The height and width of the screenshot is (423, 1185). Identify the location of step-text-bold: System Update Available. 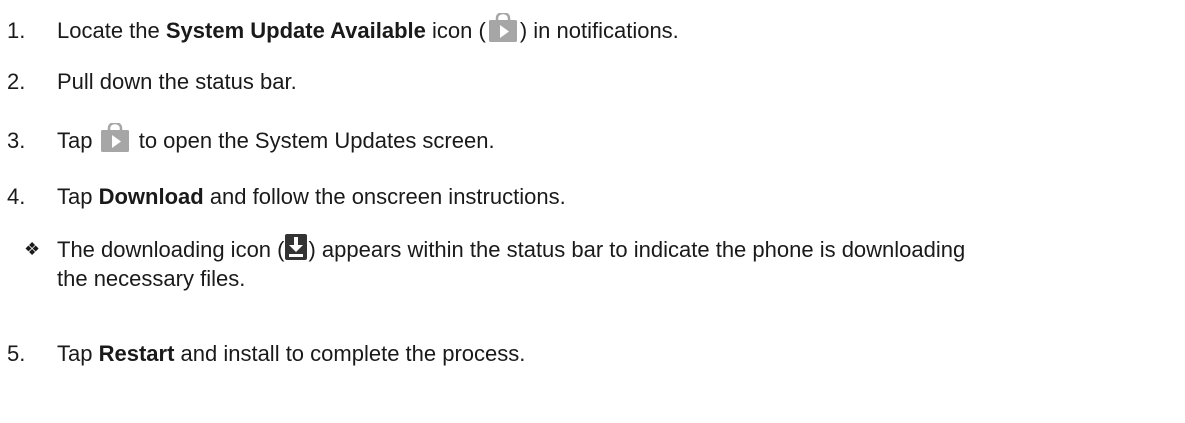
(295, 30).